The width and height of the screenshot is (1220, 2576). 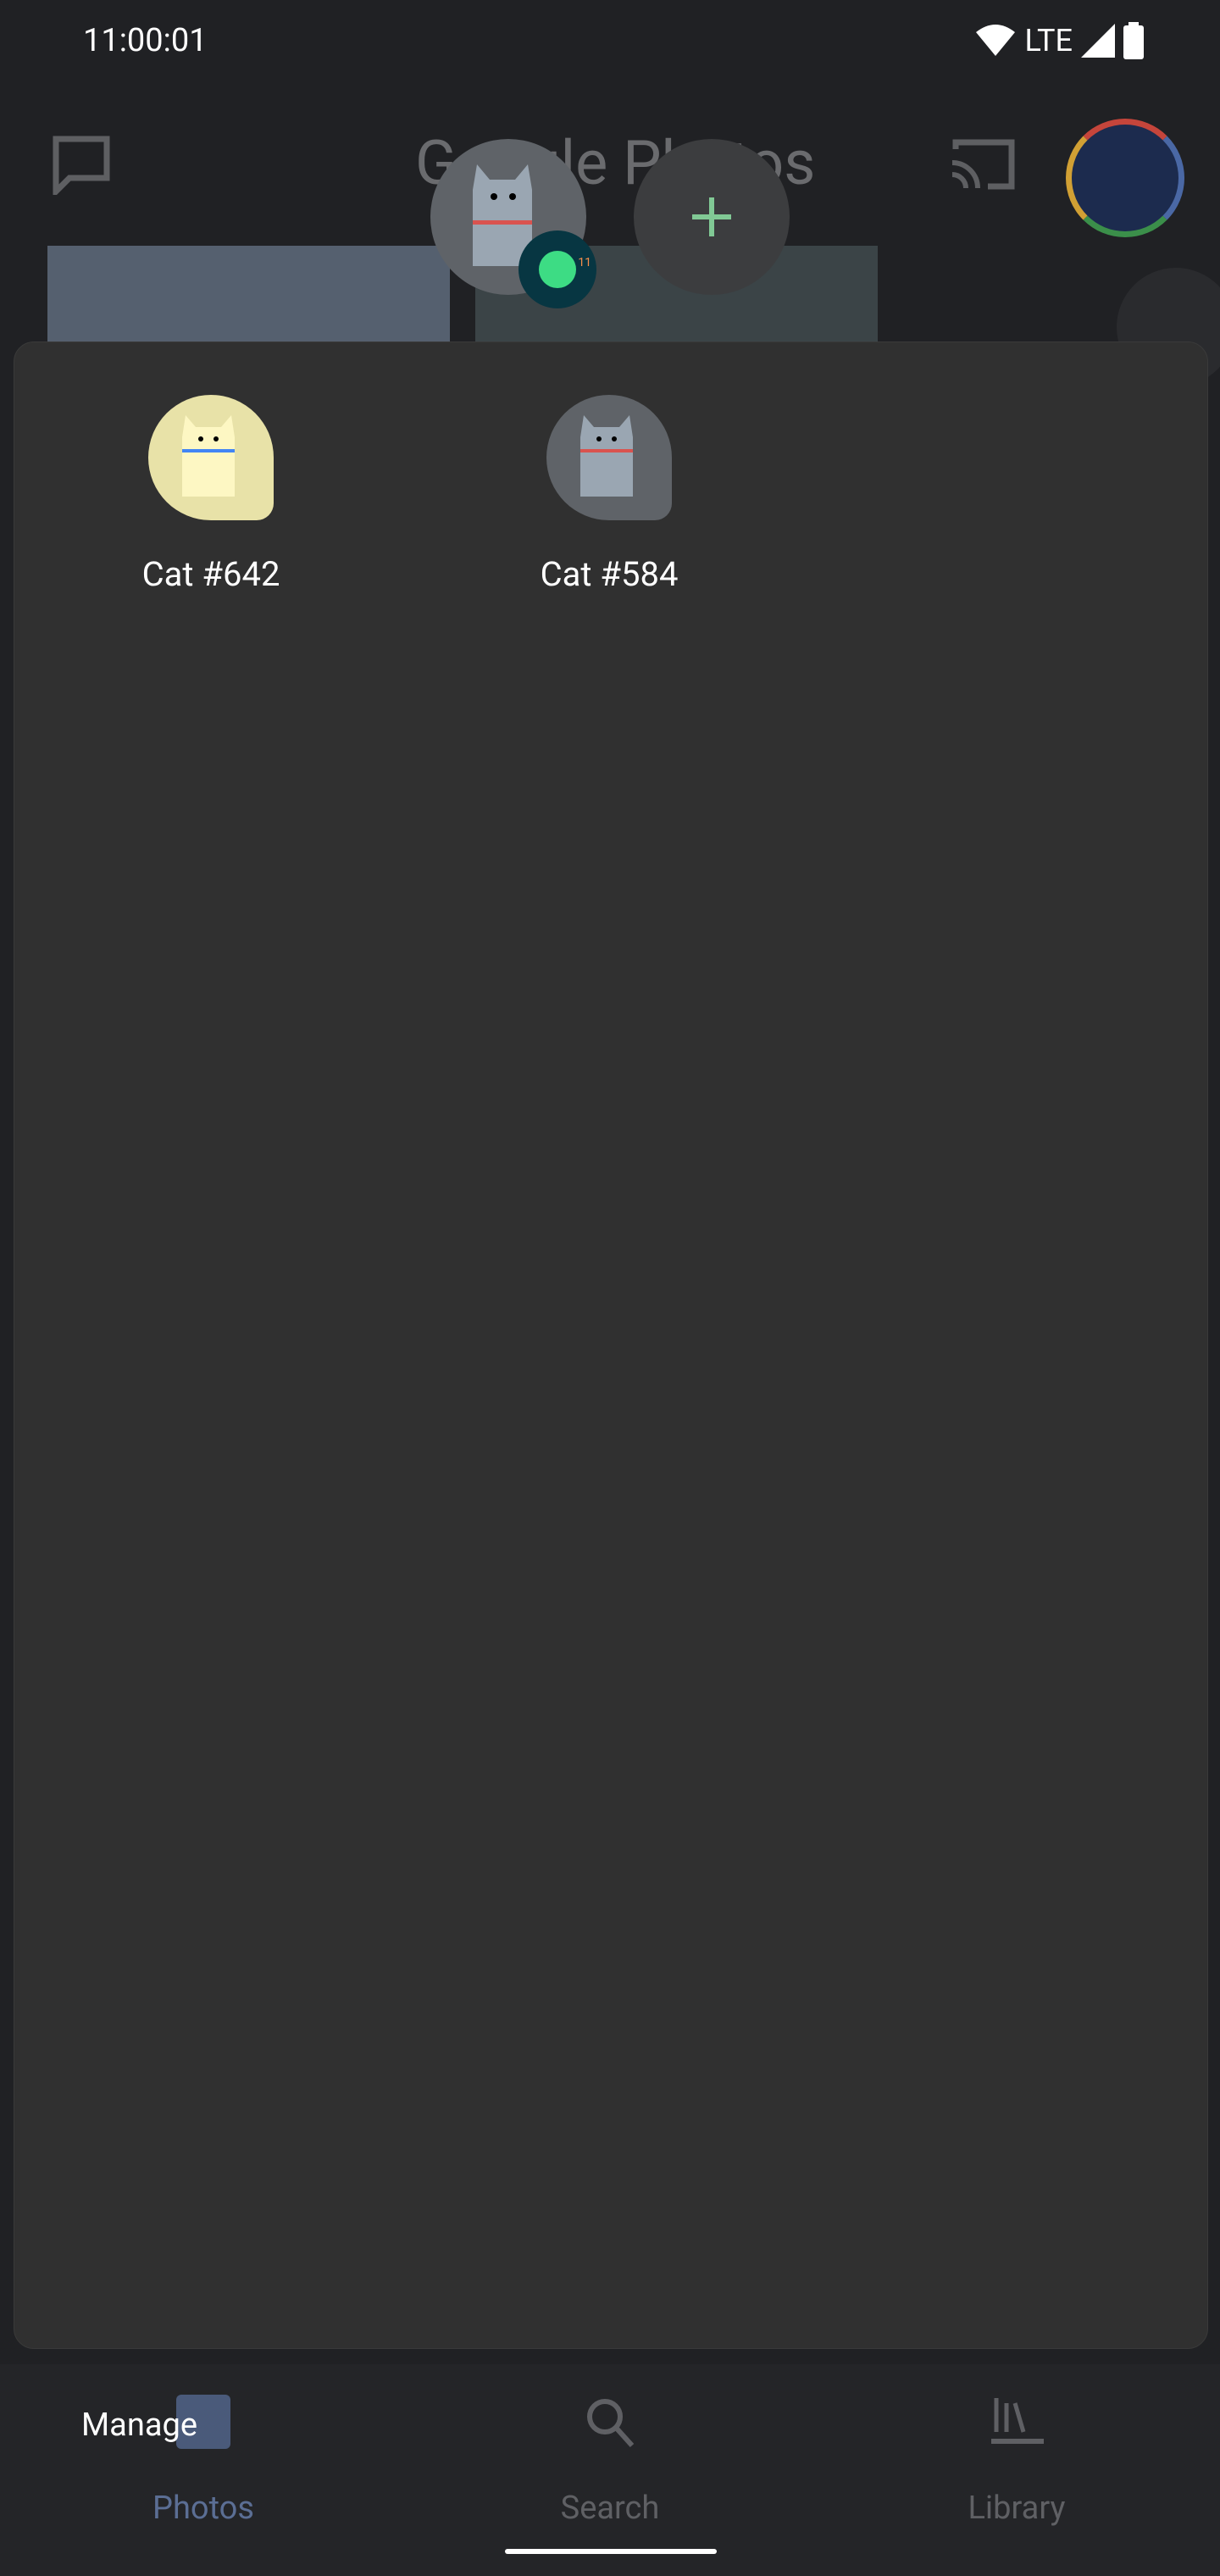 I want to click on status-bar: 11:00:01 LTE, so click(x=610, y=42).